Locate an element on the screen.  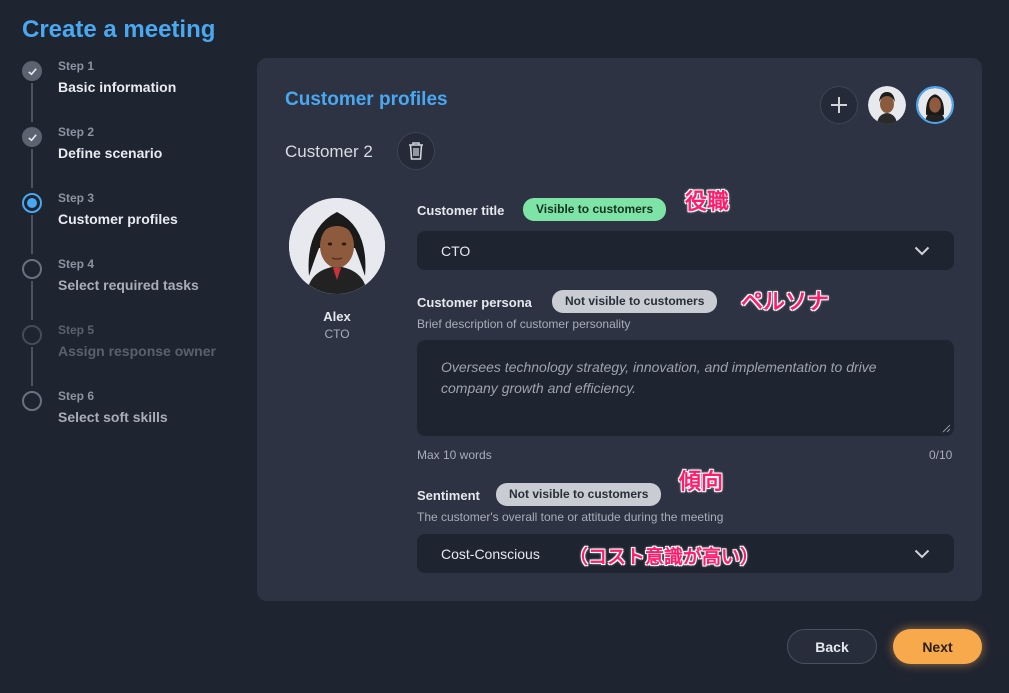
step-label: Assign response owner is located at coordinates (137, 351).